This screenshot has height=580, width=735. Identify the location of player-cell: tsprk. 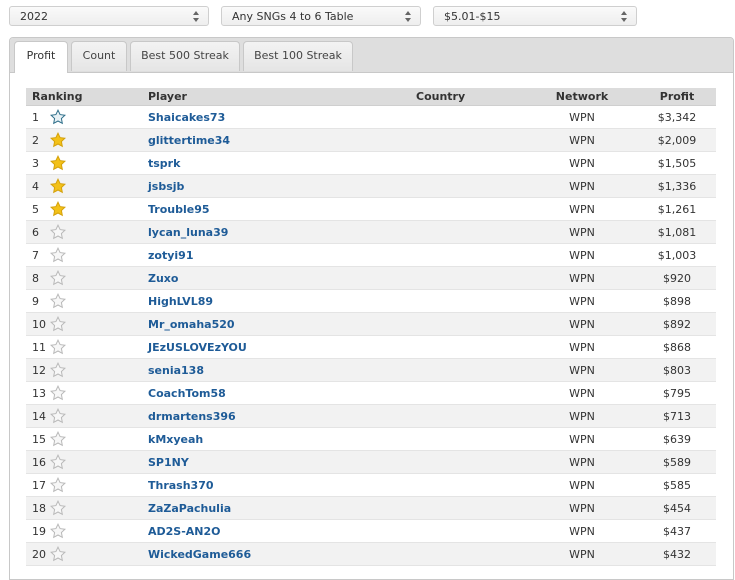
(276, 163).